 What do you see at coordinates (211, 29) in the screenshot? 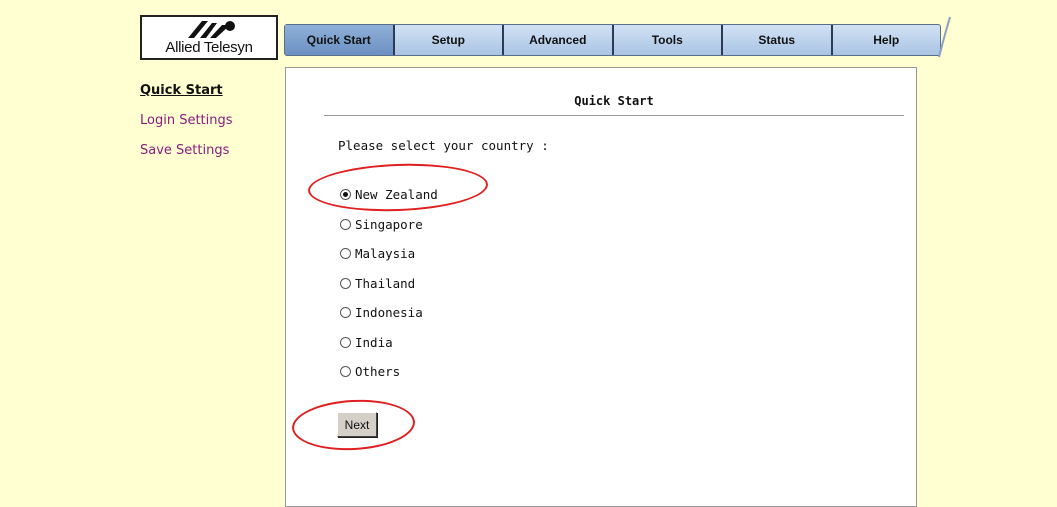
I see `logo-mark-icon` at bounding box center [211, 29].